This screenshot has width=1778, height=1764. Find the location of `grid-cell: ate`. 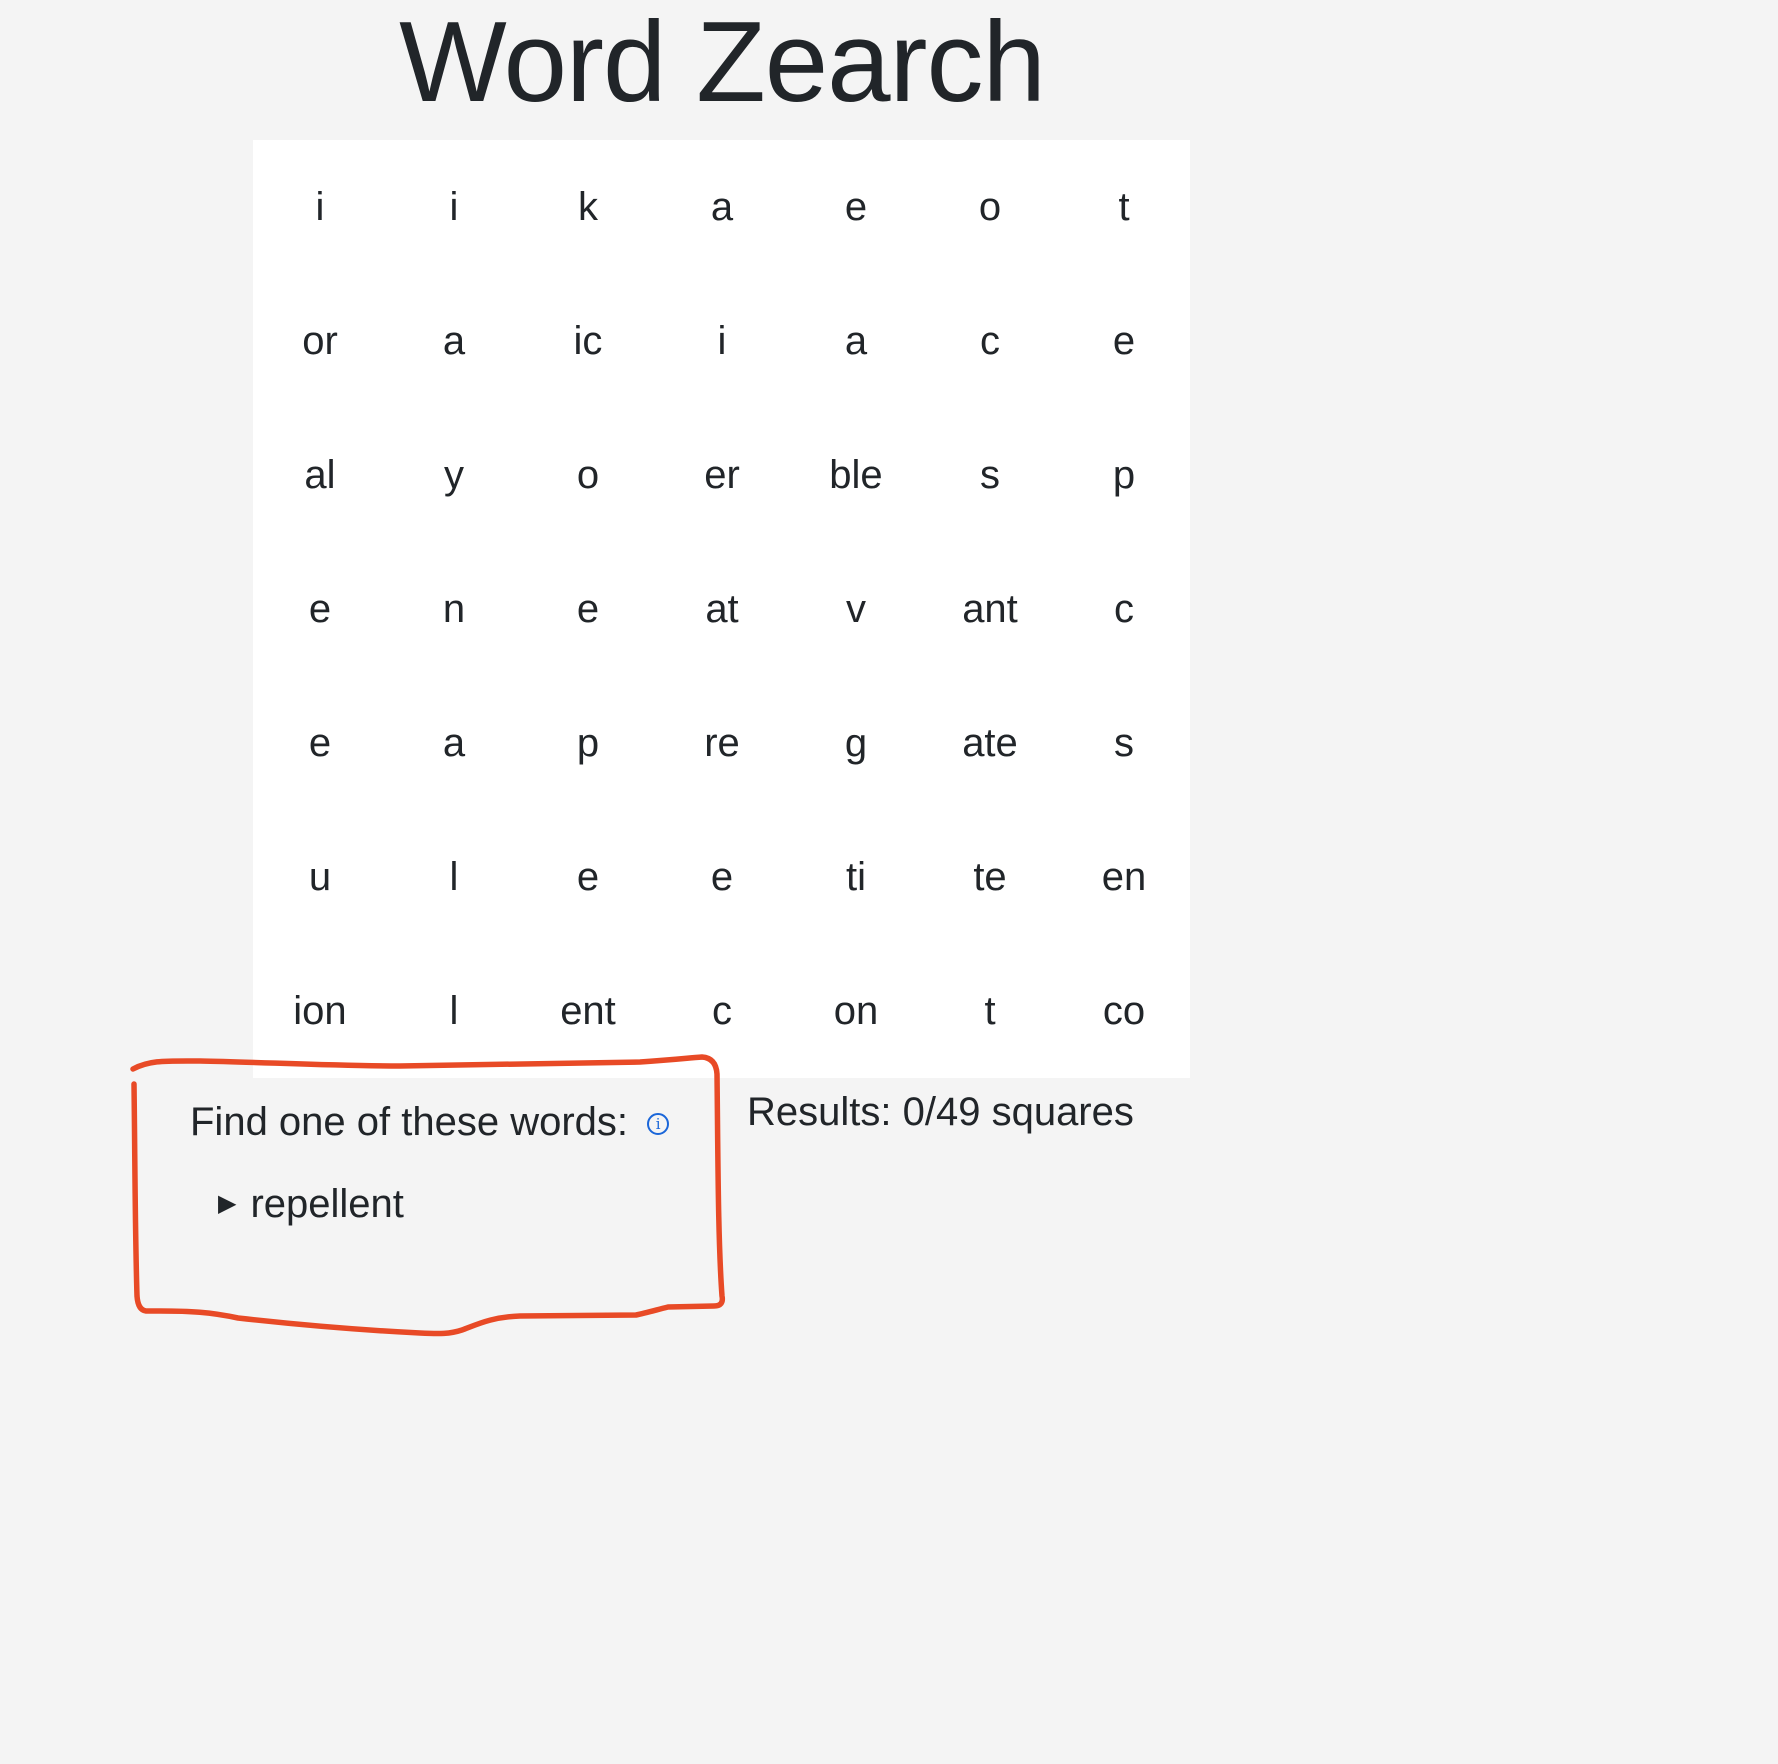

grid-cell: ate is located at coordinates (990, 743).